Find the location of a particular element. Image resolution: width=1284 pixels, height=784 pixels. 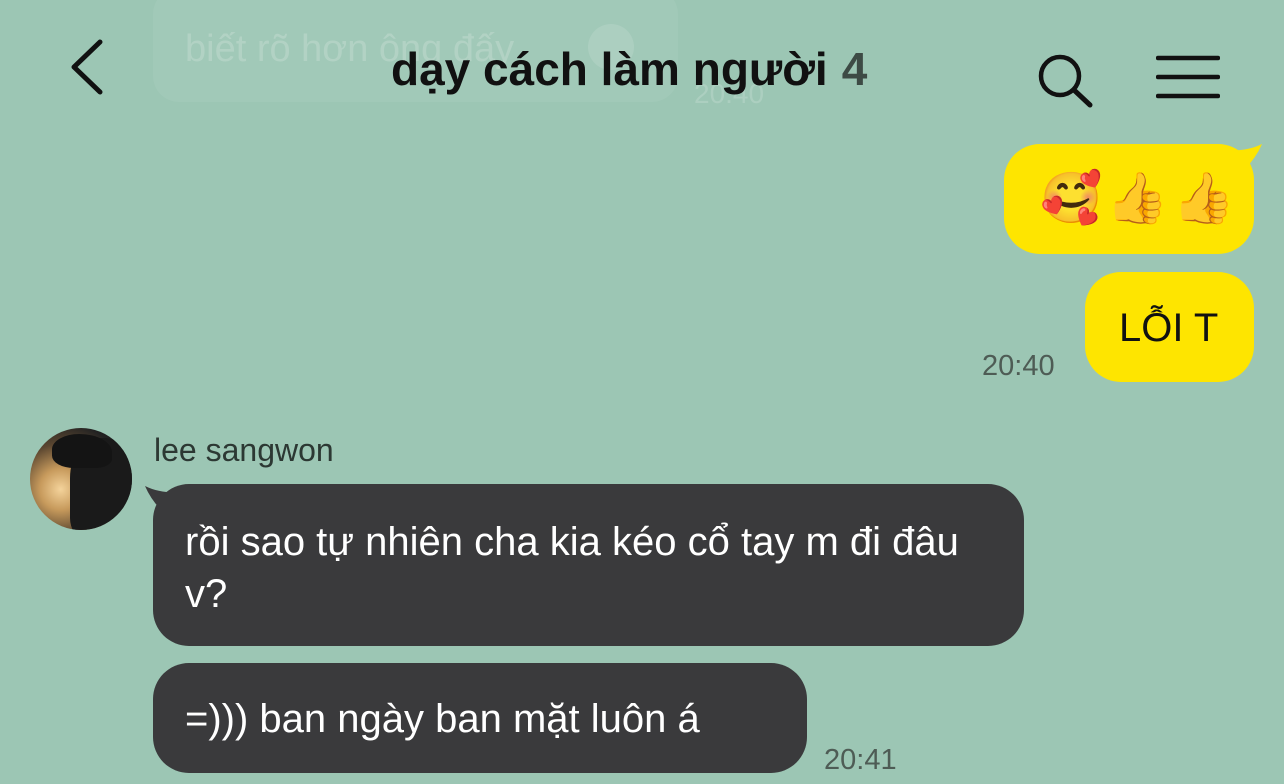

hamburger-menu-icon is located at coordinates (1188, 77).